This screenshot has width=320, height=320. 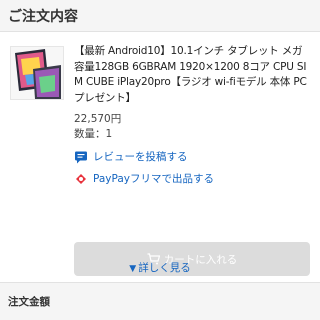 I want to click on paypay-icon, so click(x=81, y=179).